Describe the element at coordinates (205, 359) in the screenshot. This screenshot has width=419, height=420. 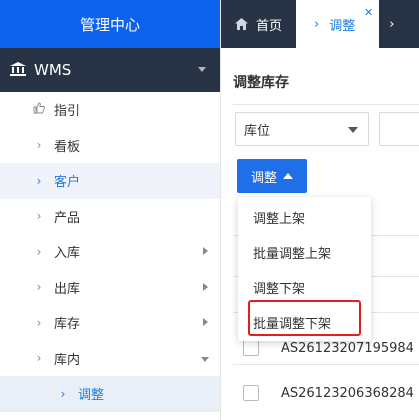
I see `collapse-arrow-icon` at that location.